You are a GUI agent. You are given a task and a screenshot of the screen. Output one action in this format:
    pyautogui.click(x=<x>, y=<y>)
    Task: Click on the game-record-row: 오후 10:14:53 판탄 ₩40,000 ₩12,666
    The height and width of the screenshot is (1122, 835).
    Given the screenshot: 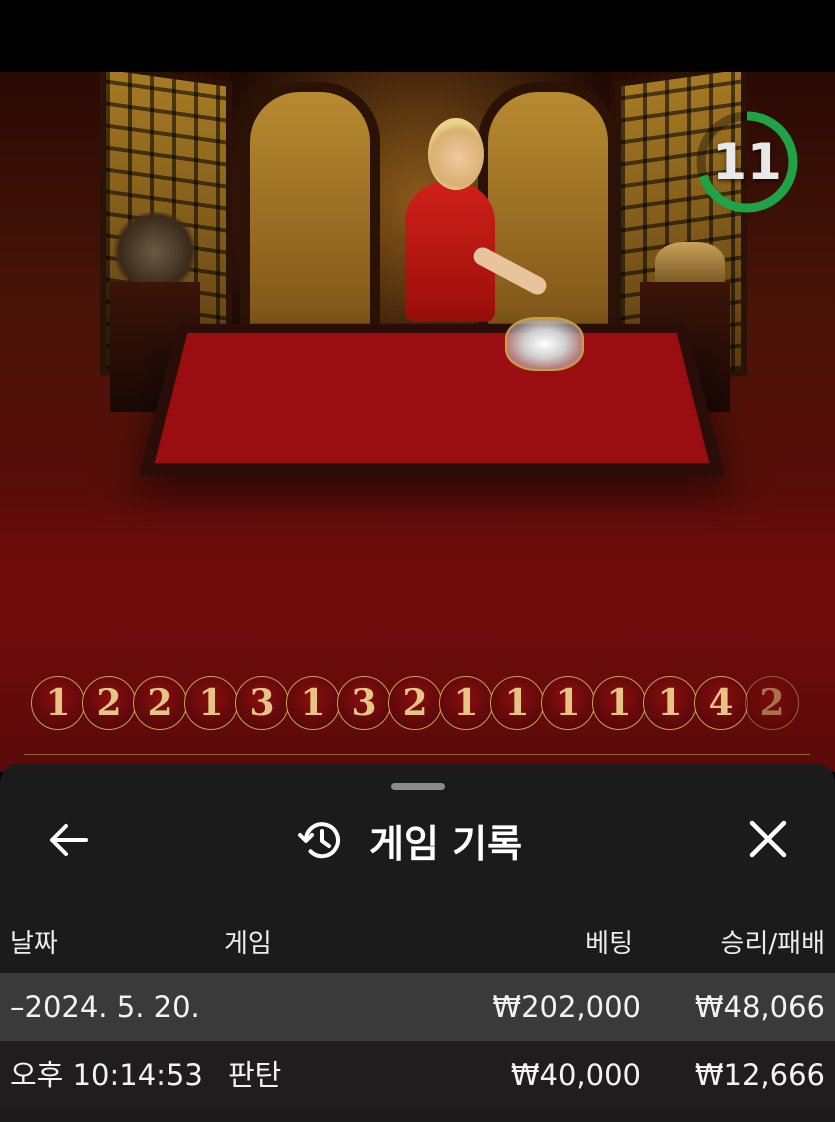 What is the action you would take?
    pyautogui.click(x=417, y=1075)
    